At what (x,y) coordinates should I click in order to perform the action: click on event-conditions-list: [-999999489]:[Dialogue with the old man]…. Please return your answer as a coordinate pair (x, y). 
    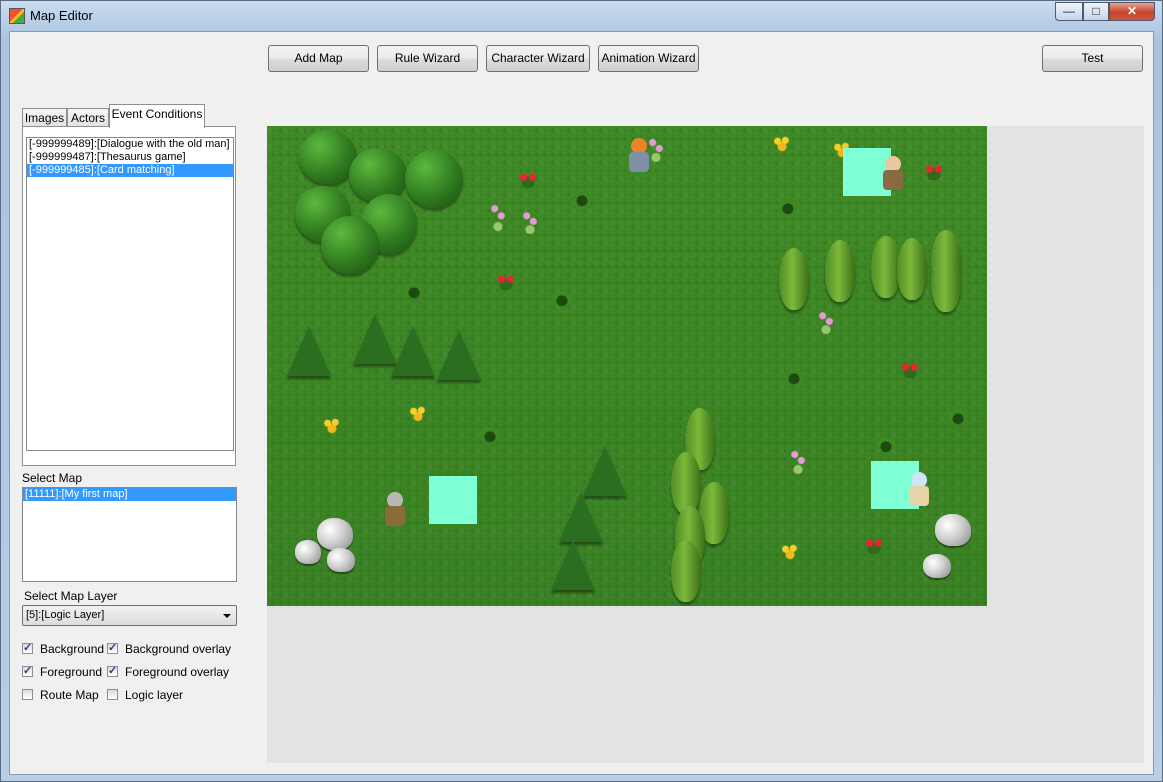
    Looking at the image, I should click on (130, 294).